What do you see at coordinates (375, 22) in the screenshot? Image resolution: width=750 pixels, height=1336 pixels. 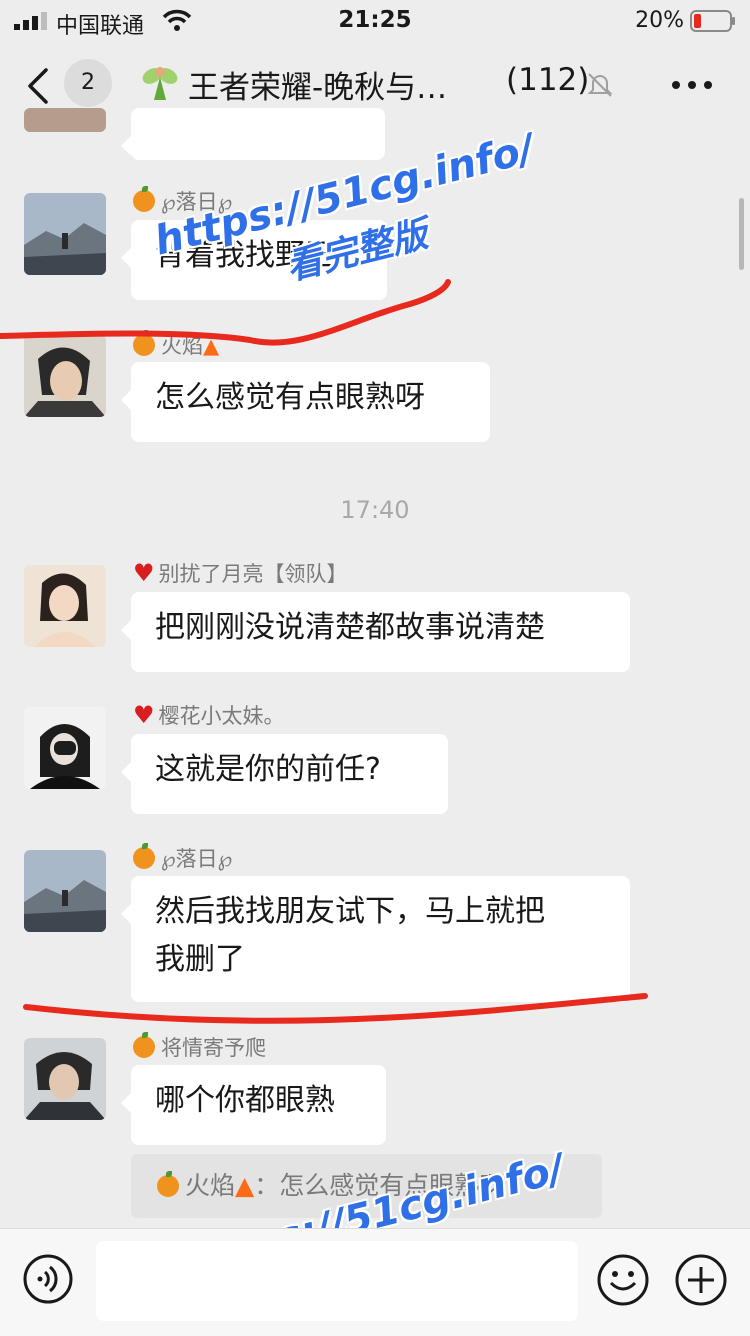 I see `status-bar: 中国联通 21:25 20%` at bounding box center [375, 22].